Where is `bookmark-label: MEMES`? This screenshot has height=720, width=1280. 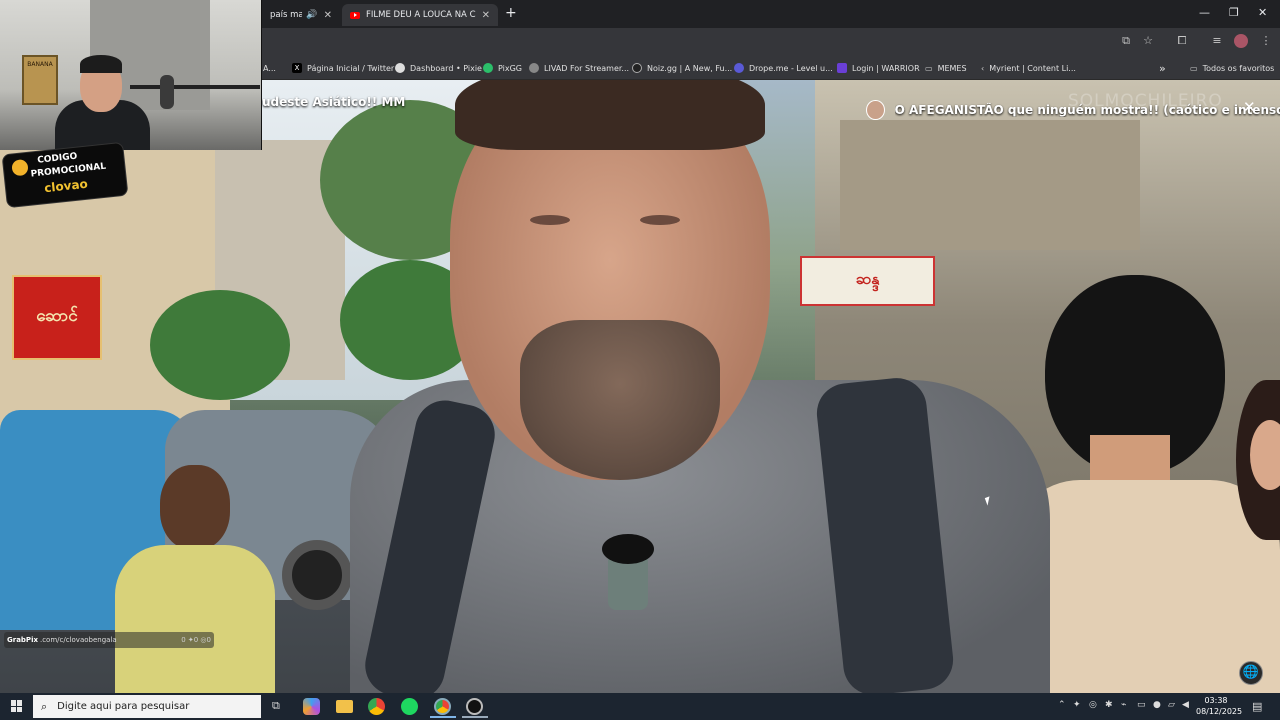
bookmark-label: MEMES is located at coordinates (952, 68).